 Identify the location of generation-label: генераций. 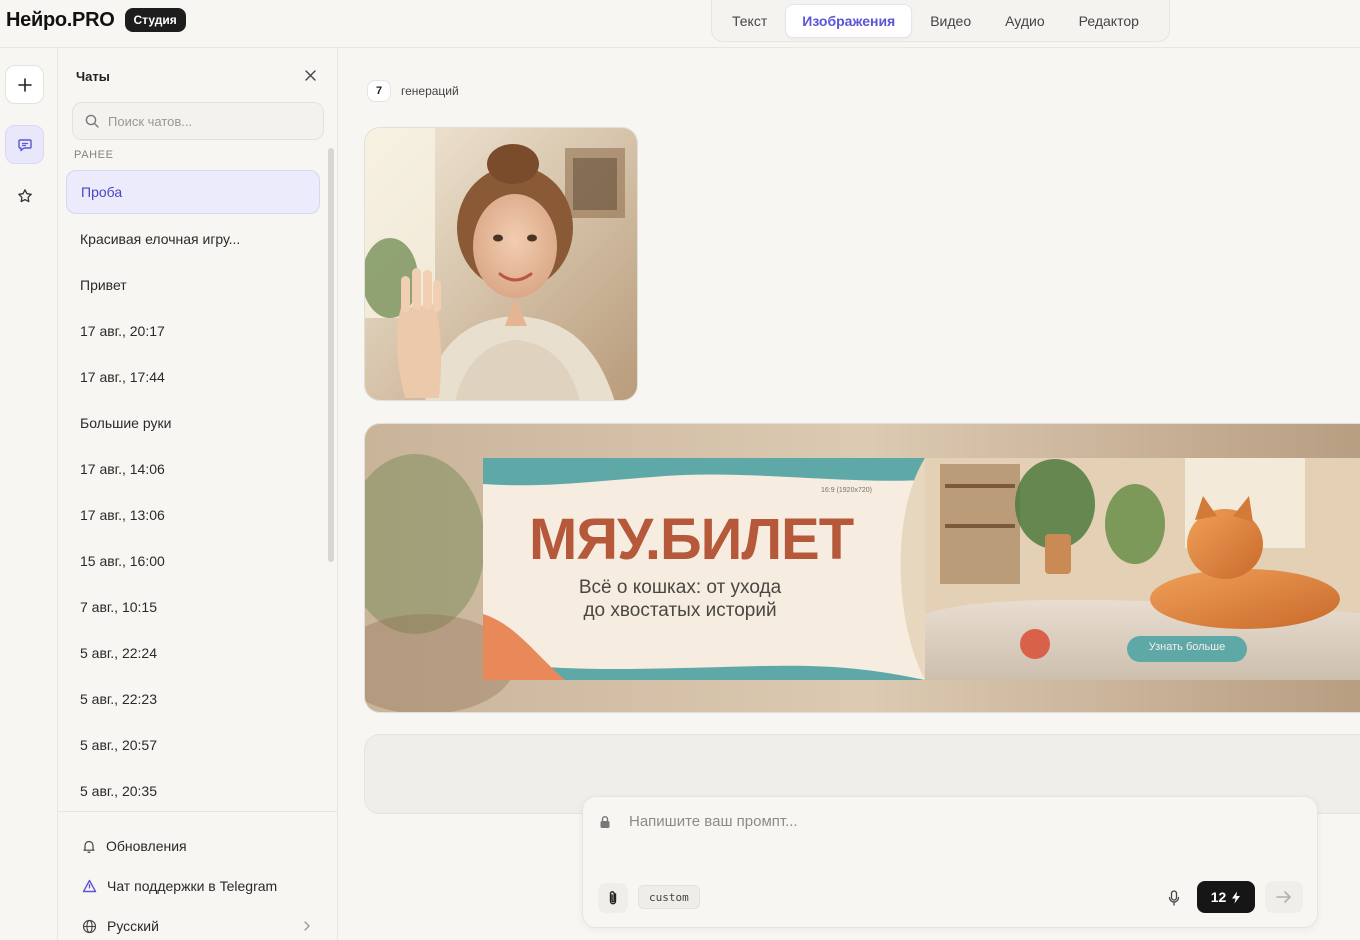
(430, 91).